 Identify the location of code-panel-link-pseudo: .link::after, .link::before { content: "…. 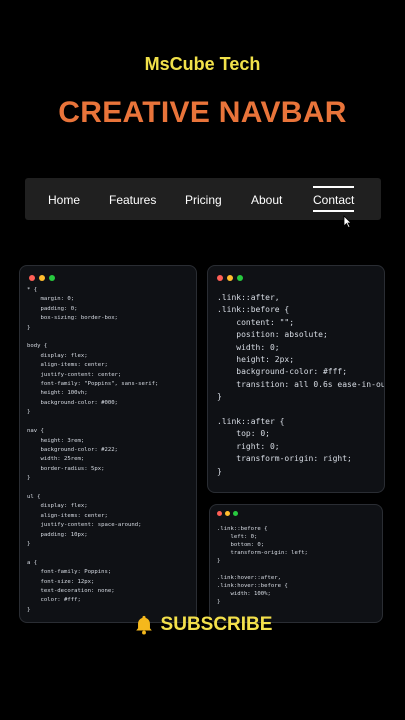
(296, 379).